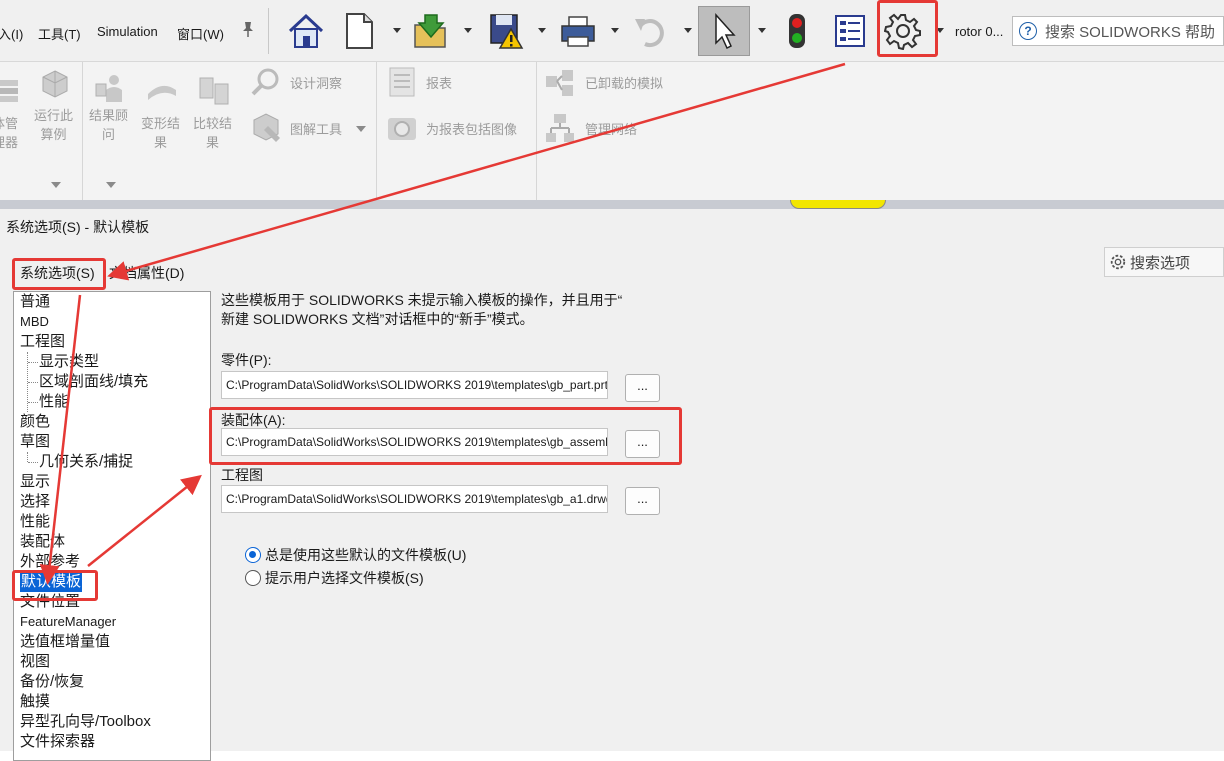 The width and height of the screenshot is (1224, 761). I want to click on compare-results-label: 比较结 果, so click(212, 133).